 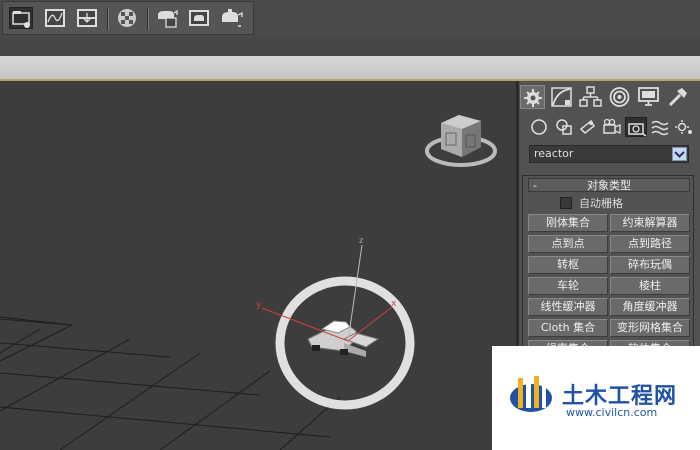 I want to click on motion-tab-icon, so click(x=619, y=97).